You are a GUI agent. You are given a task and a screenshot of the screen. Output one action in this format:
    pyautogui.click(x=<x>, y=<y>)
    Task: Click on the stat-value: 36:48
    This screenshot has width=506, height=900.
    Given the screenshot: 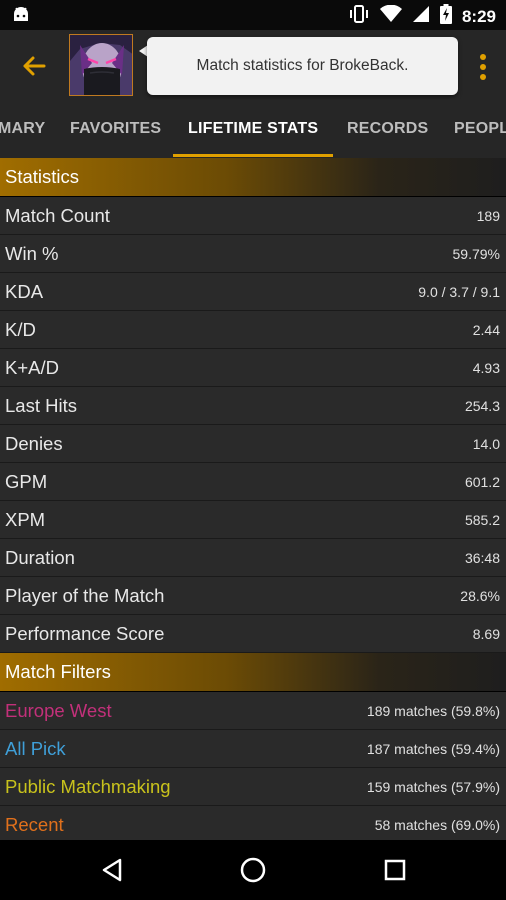 What is the action you would take?
    pyautogui.click(x=482, y=558)
    